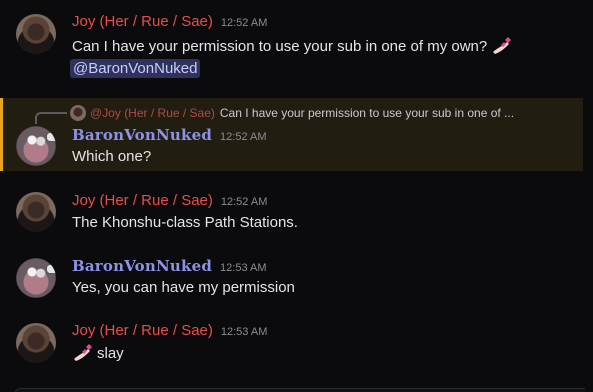  I want to click on message-content: Yes, you can have my permission, so click(183, 287).